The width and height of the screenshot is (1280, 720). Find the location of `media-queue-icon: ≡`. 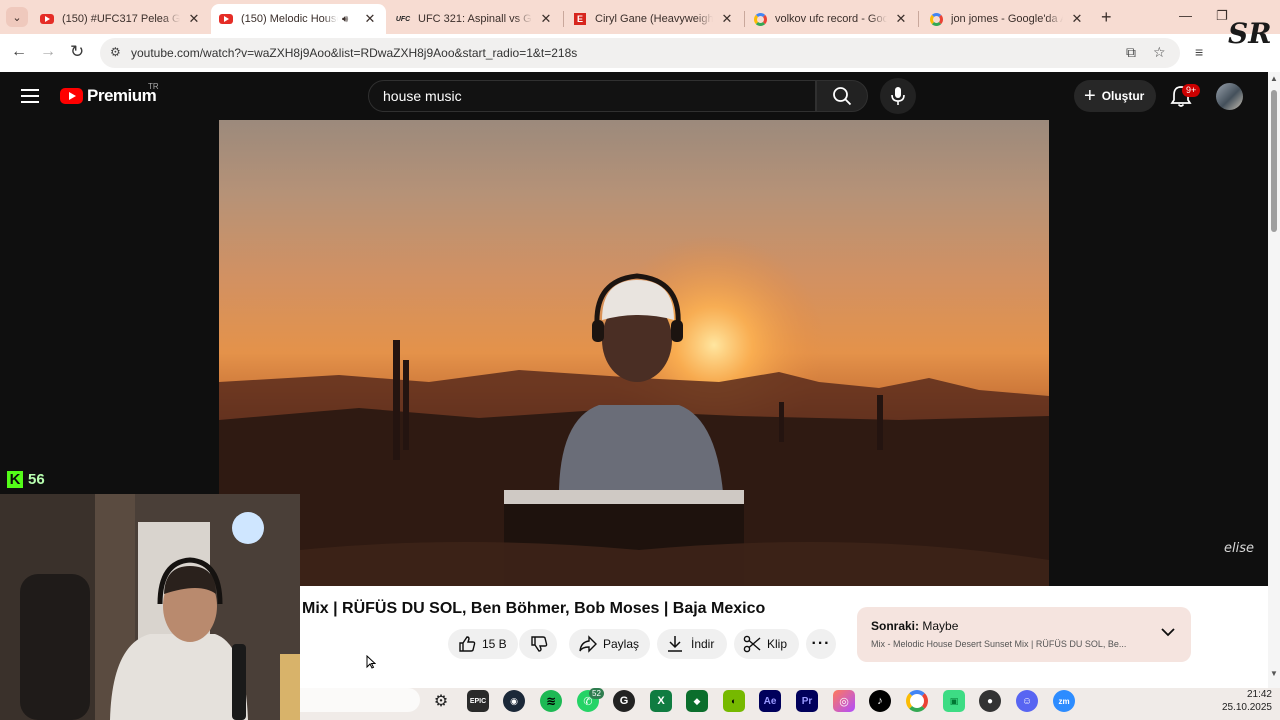

media-queue-icon: ≡ is located at coordinates (1199, 52).